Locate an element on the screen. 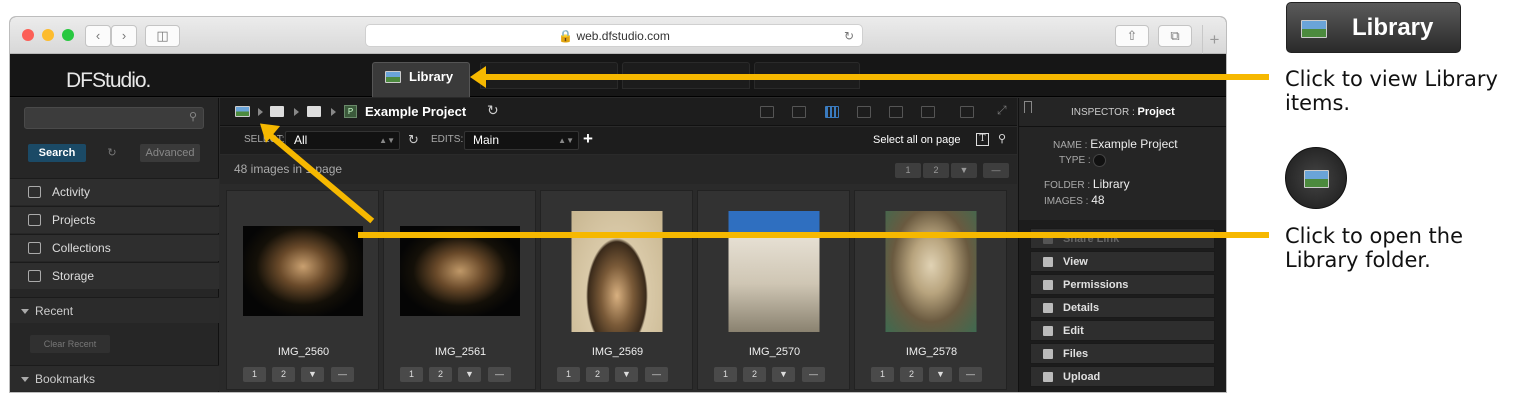 This screenshot has height=409, width=1524. image-card: IMG_2569 1 2 ▼ — is located at coordinates (616, 290).